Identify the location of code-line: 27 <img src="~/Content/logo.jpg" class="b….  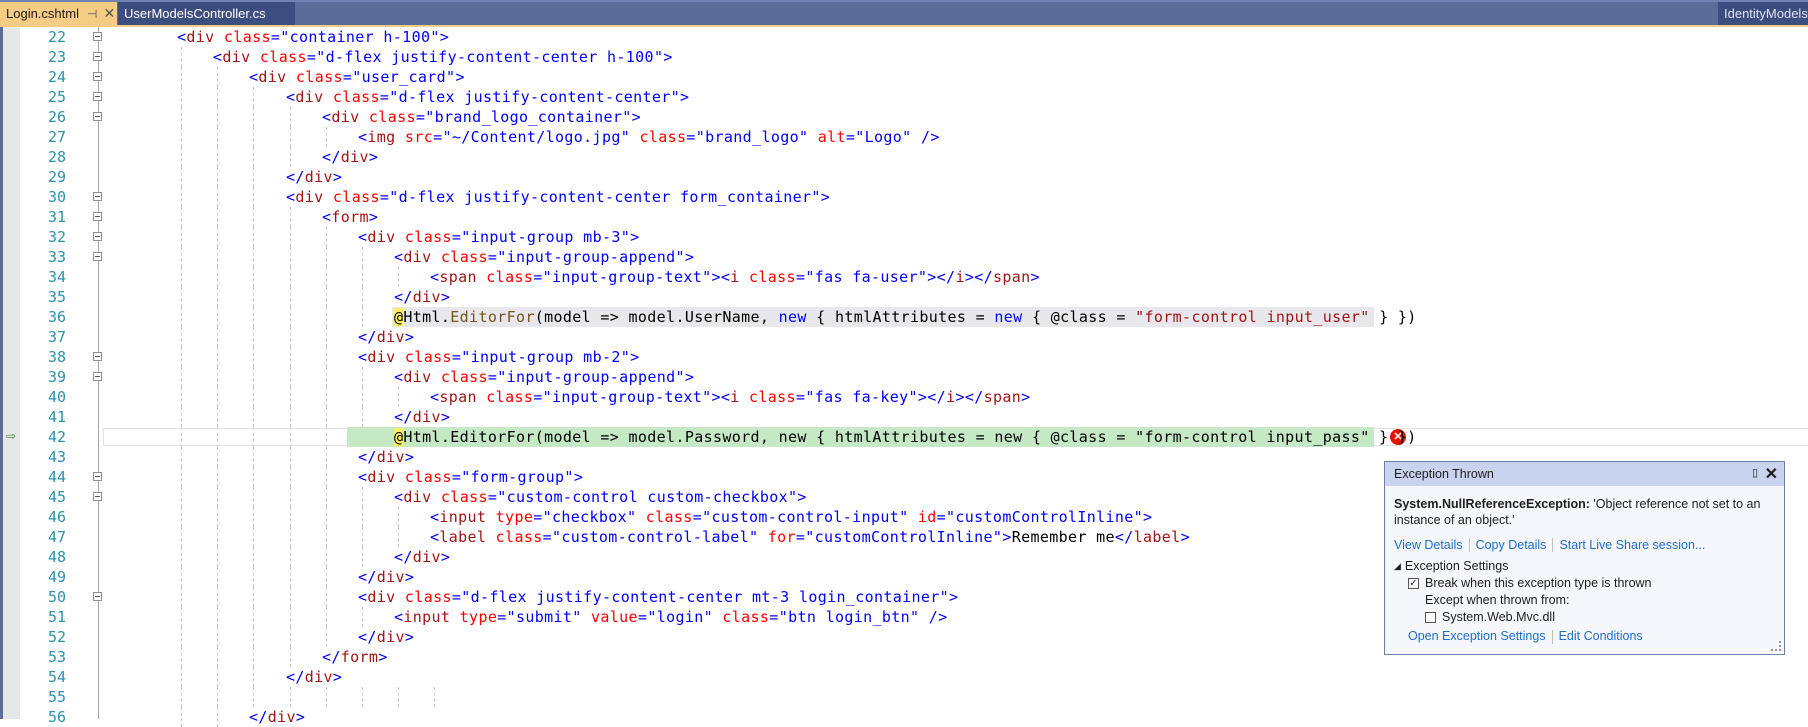
(904, 137).